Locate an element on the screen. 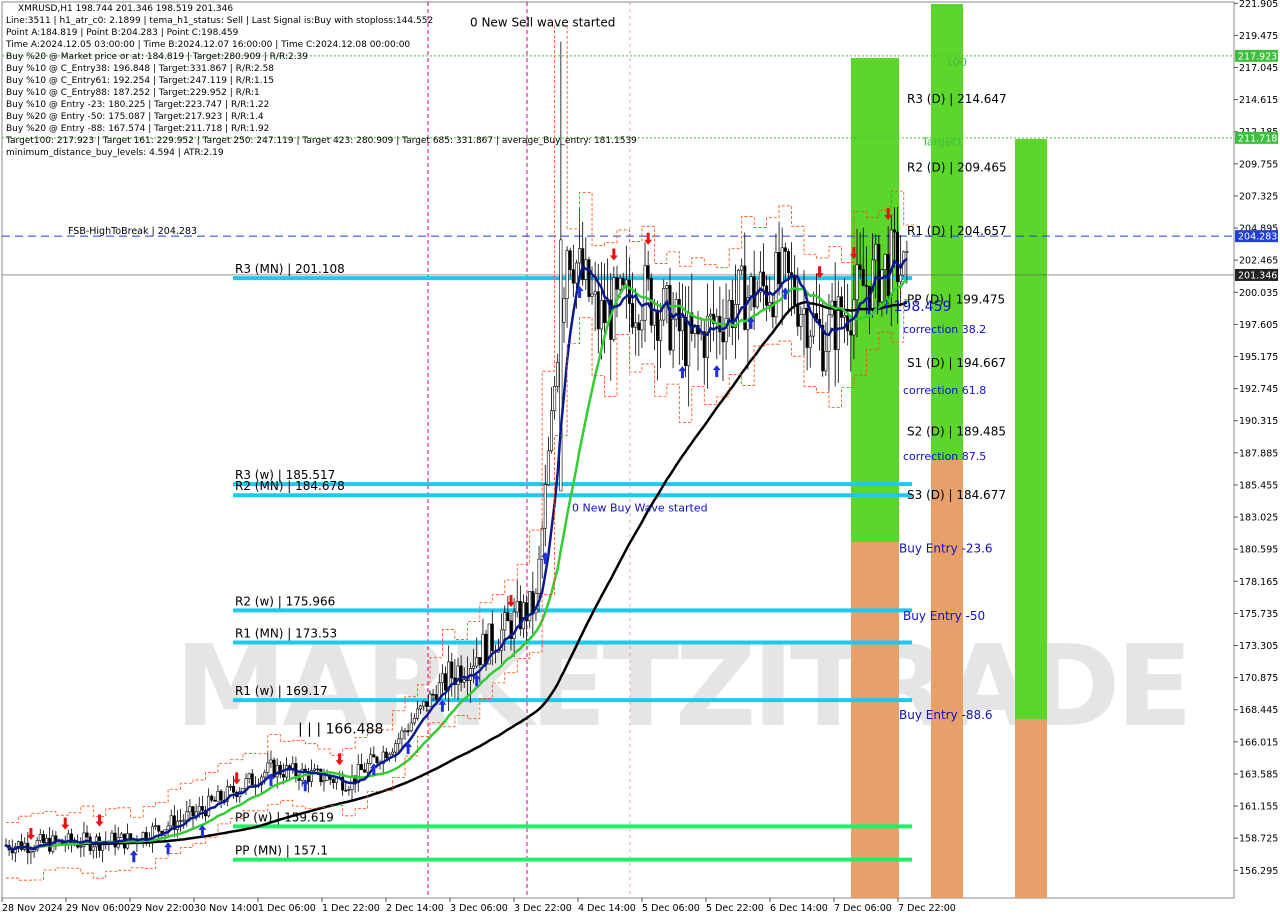 This screenshot has width=1280, height=924. x-tick-label: 30 Nov 14:00 is located at coordinates (226, 908).